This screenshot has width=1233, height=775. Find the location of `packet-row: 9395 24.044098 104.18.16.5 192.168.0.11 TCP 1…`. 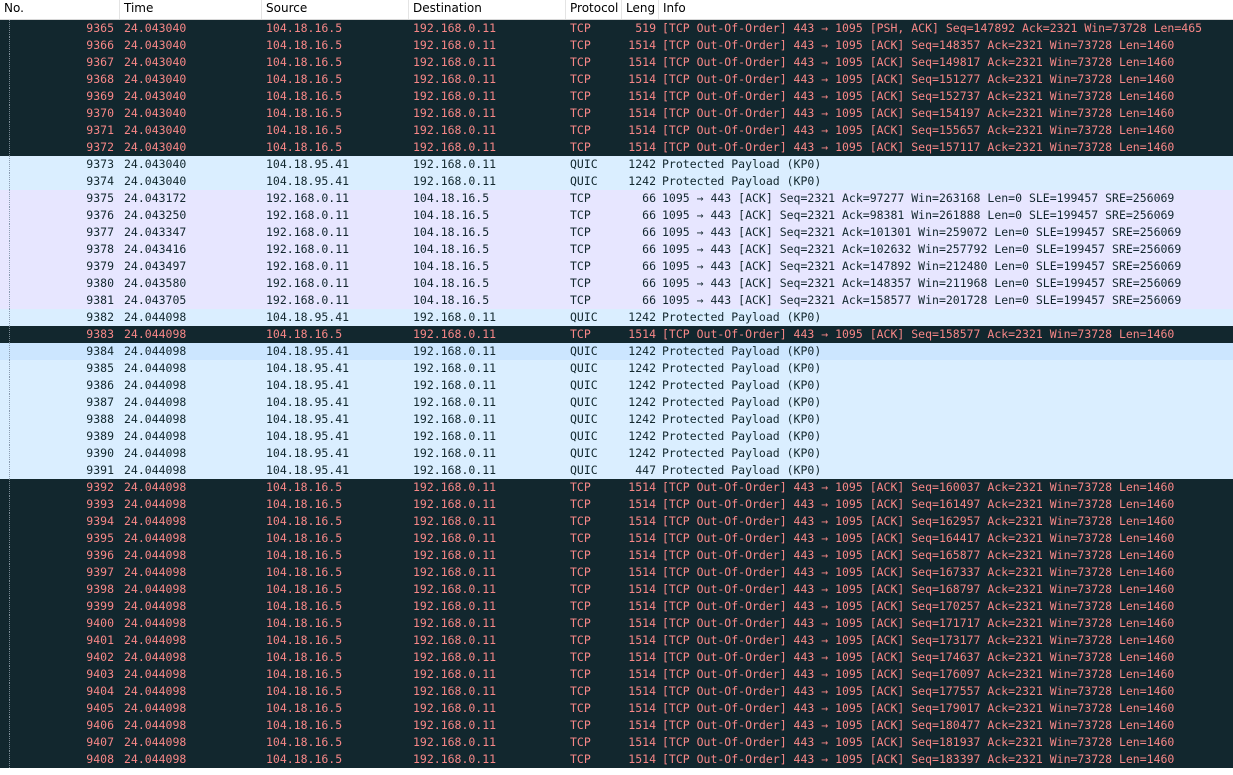

packet-row: 9395 24.044098 104.18.16.5 192.168.0.11 TCP 1… is located at coordinates (616, 538).